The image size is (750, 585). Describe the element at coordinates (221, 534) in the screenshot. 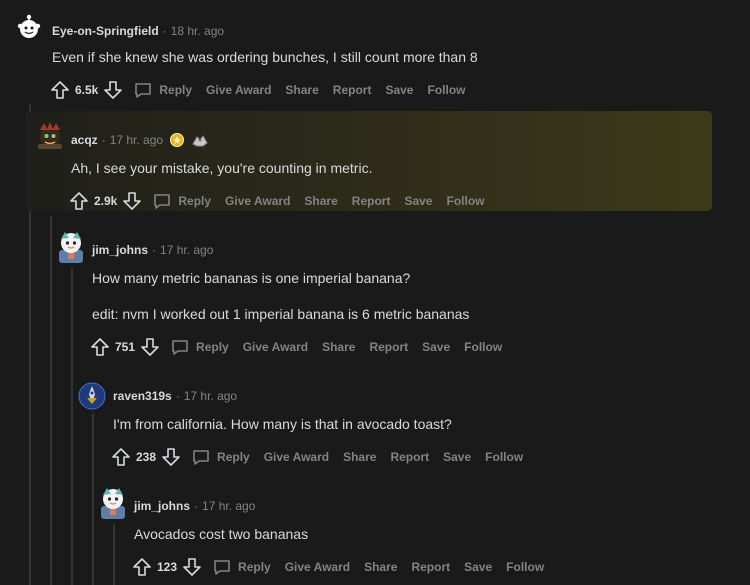

I see `comment-body: Avocados cost two bananas` at that location.